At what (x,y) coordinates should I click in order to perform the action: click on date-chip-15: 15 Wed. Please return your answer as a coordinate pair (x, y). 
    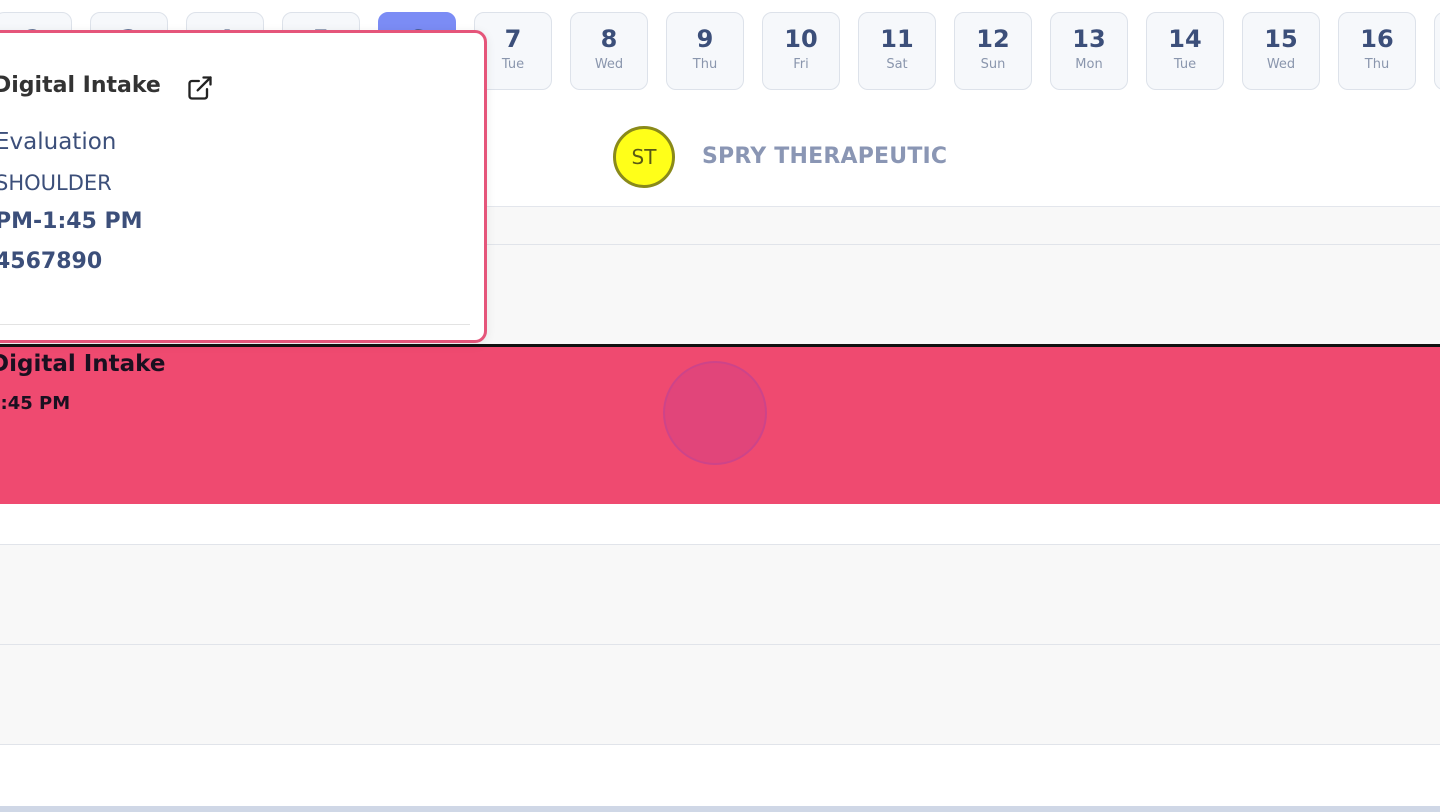
    Looking at the image, I should click on (1281, 51).